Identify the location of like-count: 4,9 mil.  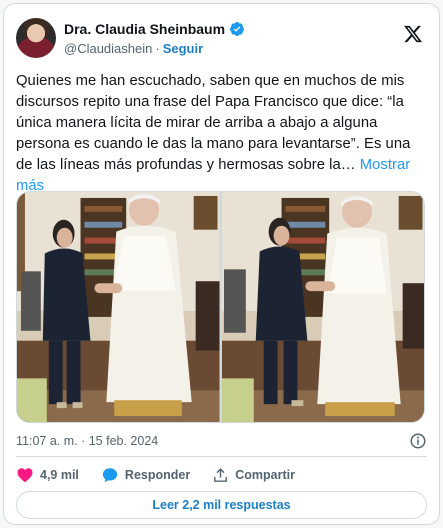
(59, 475).